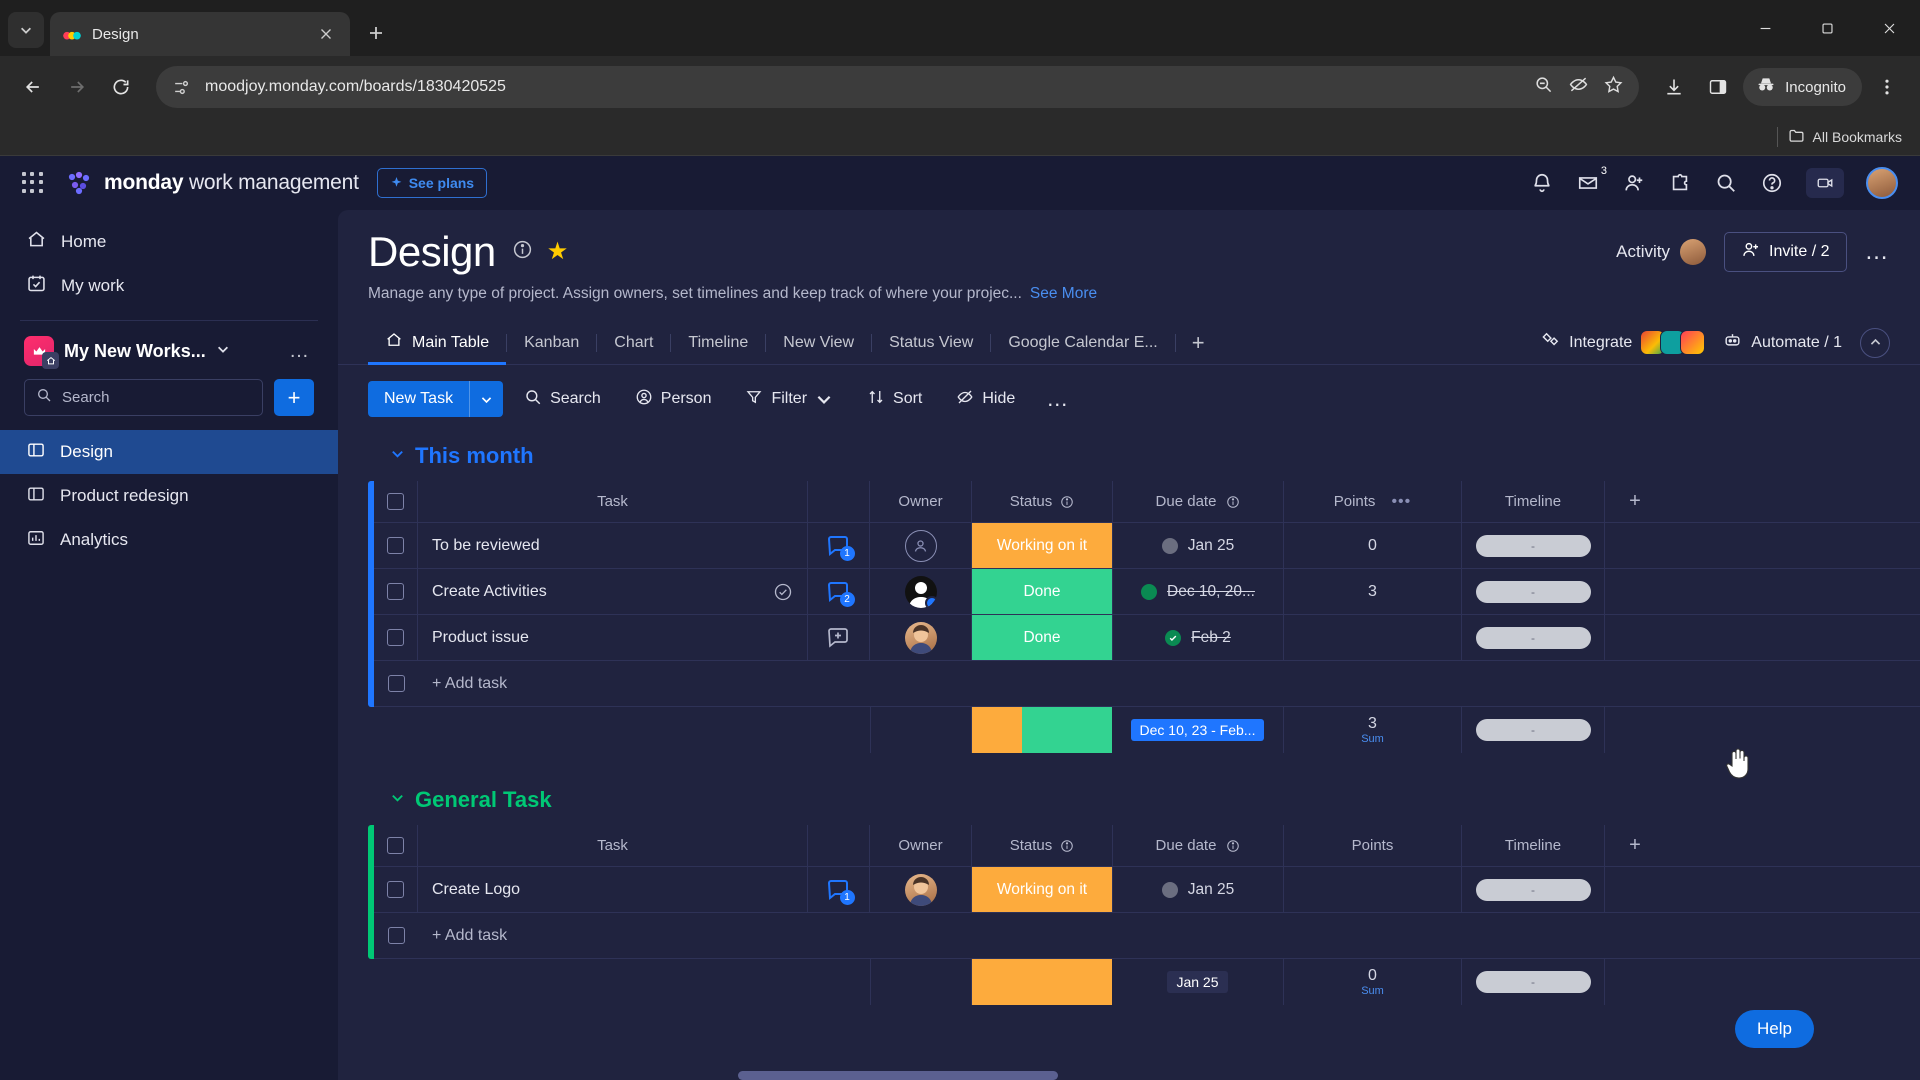  What do you see at coordinates (432, 183) in the screenshot?
I see `see-plans-button: See plans` at bounding box center [432, 183].